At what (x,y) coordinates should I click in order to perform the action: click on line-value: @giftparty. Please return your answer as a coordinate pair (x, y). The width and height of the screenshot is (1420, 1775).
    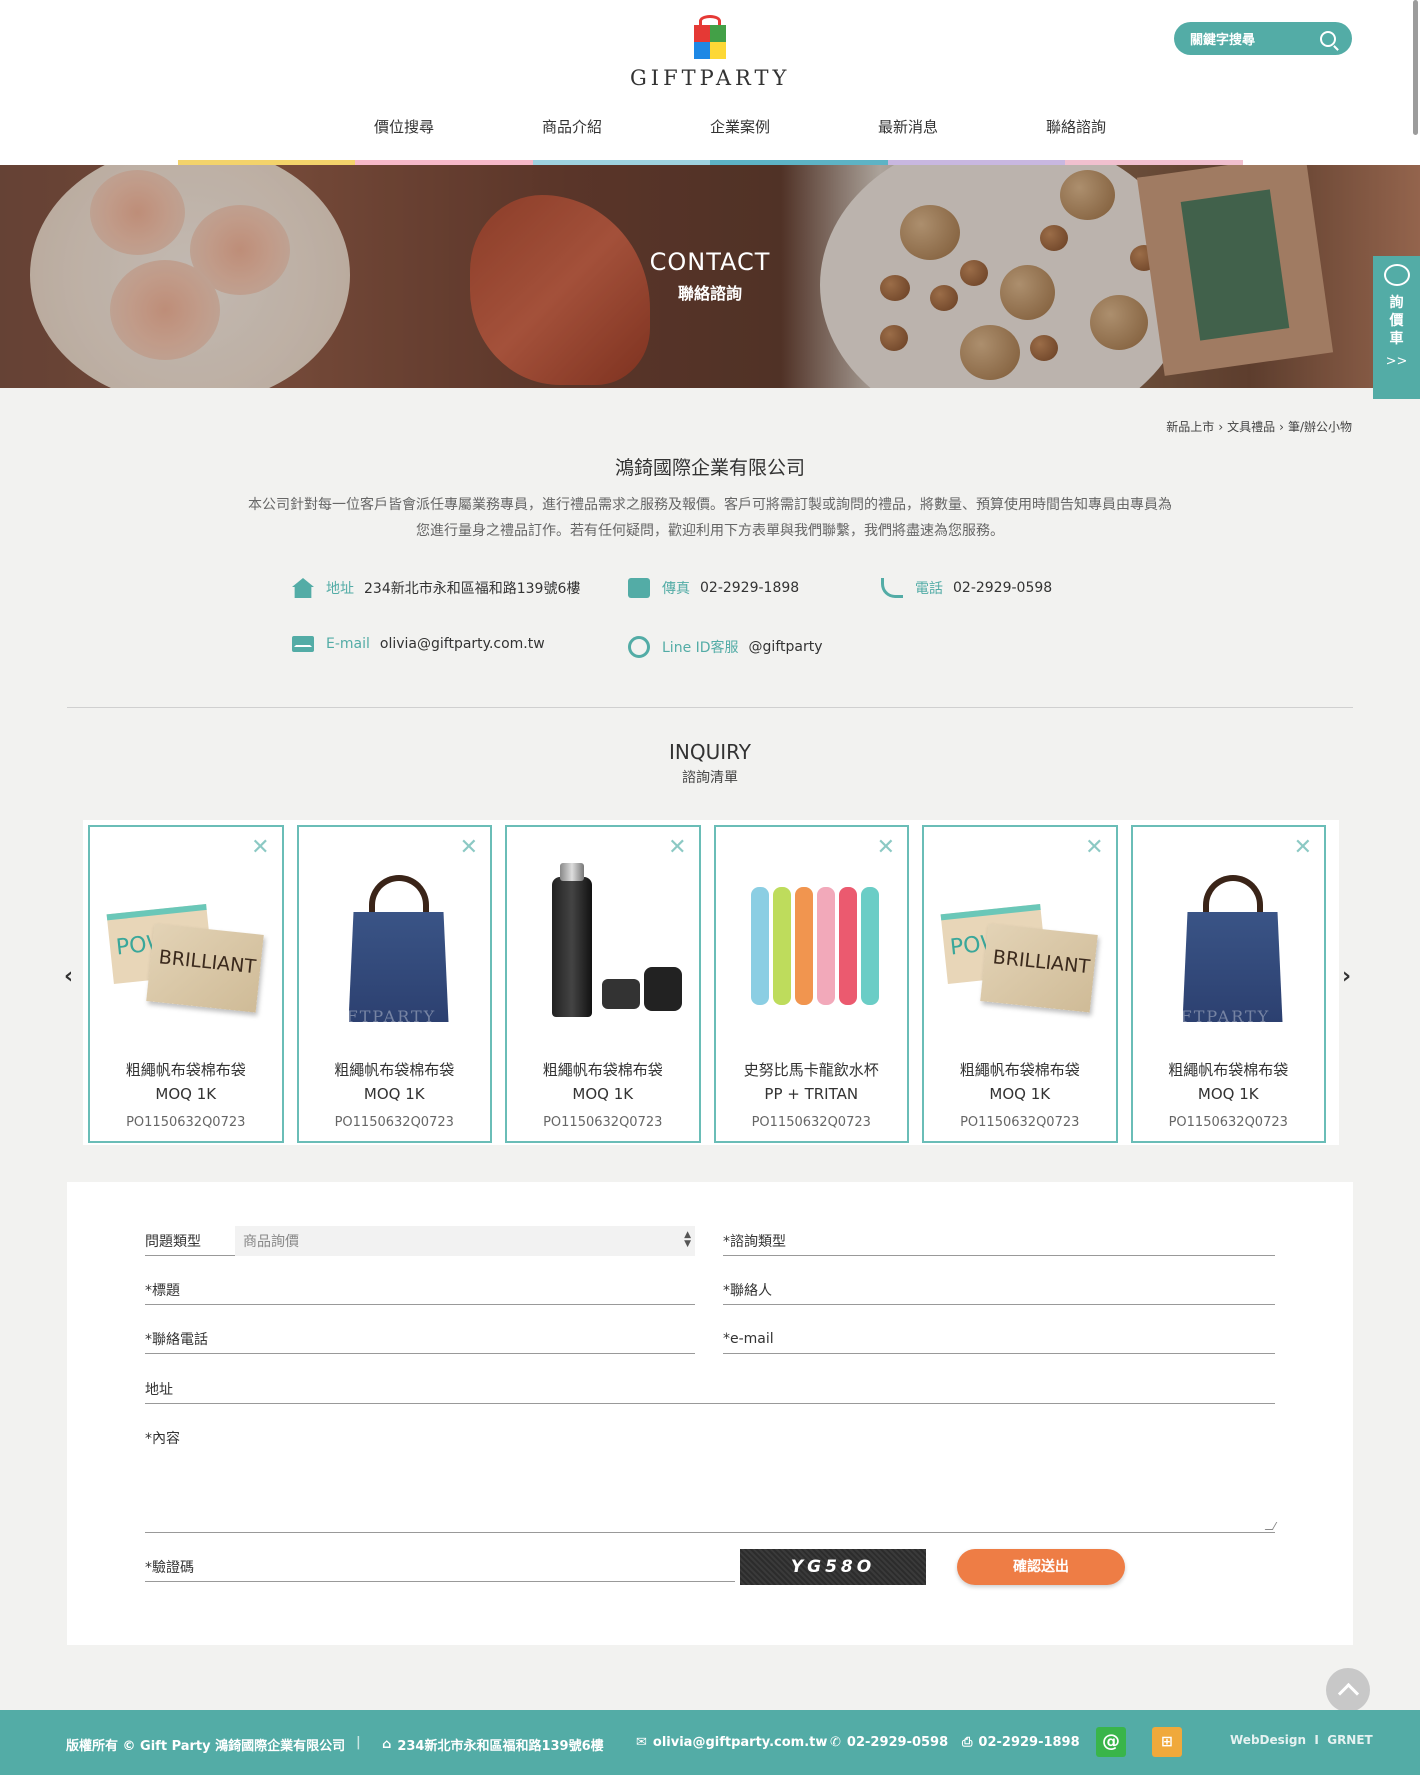
    Looking at the image, I should click on (785, 647).